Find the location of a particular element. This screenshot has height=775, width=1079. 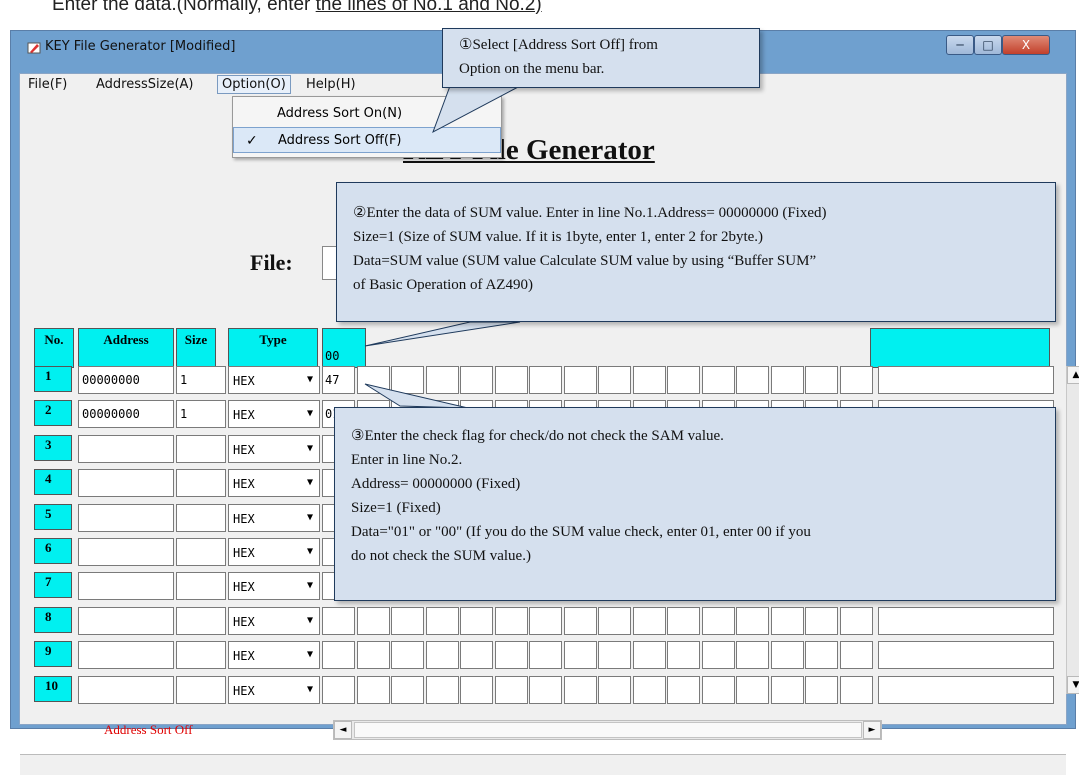

menu-address-size: AddressSize(A) is located at coordinates (145, 84).